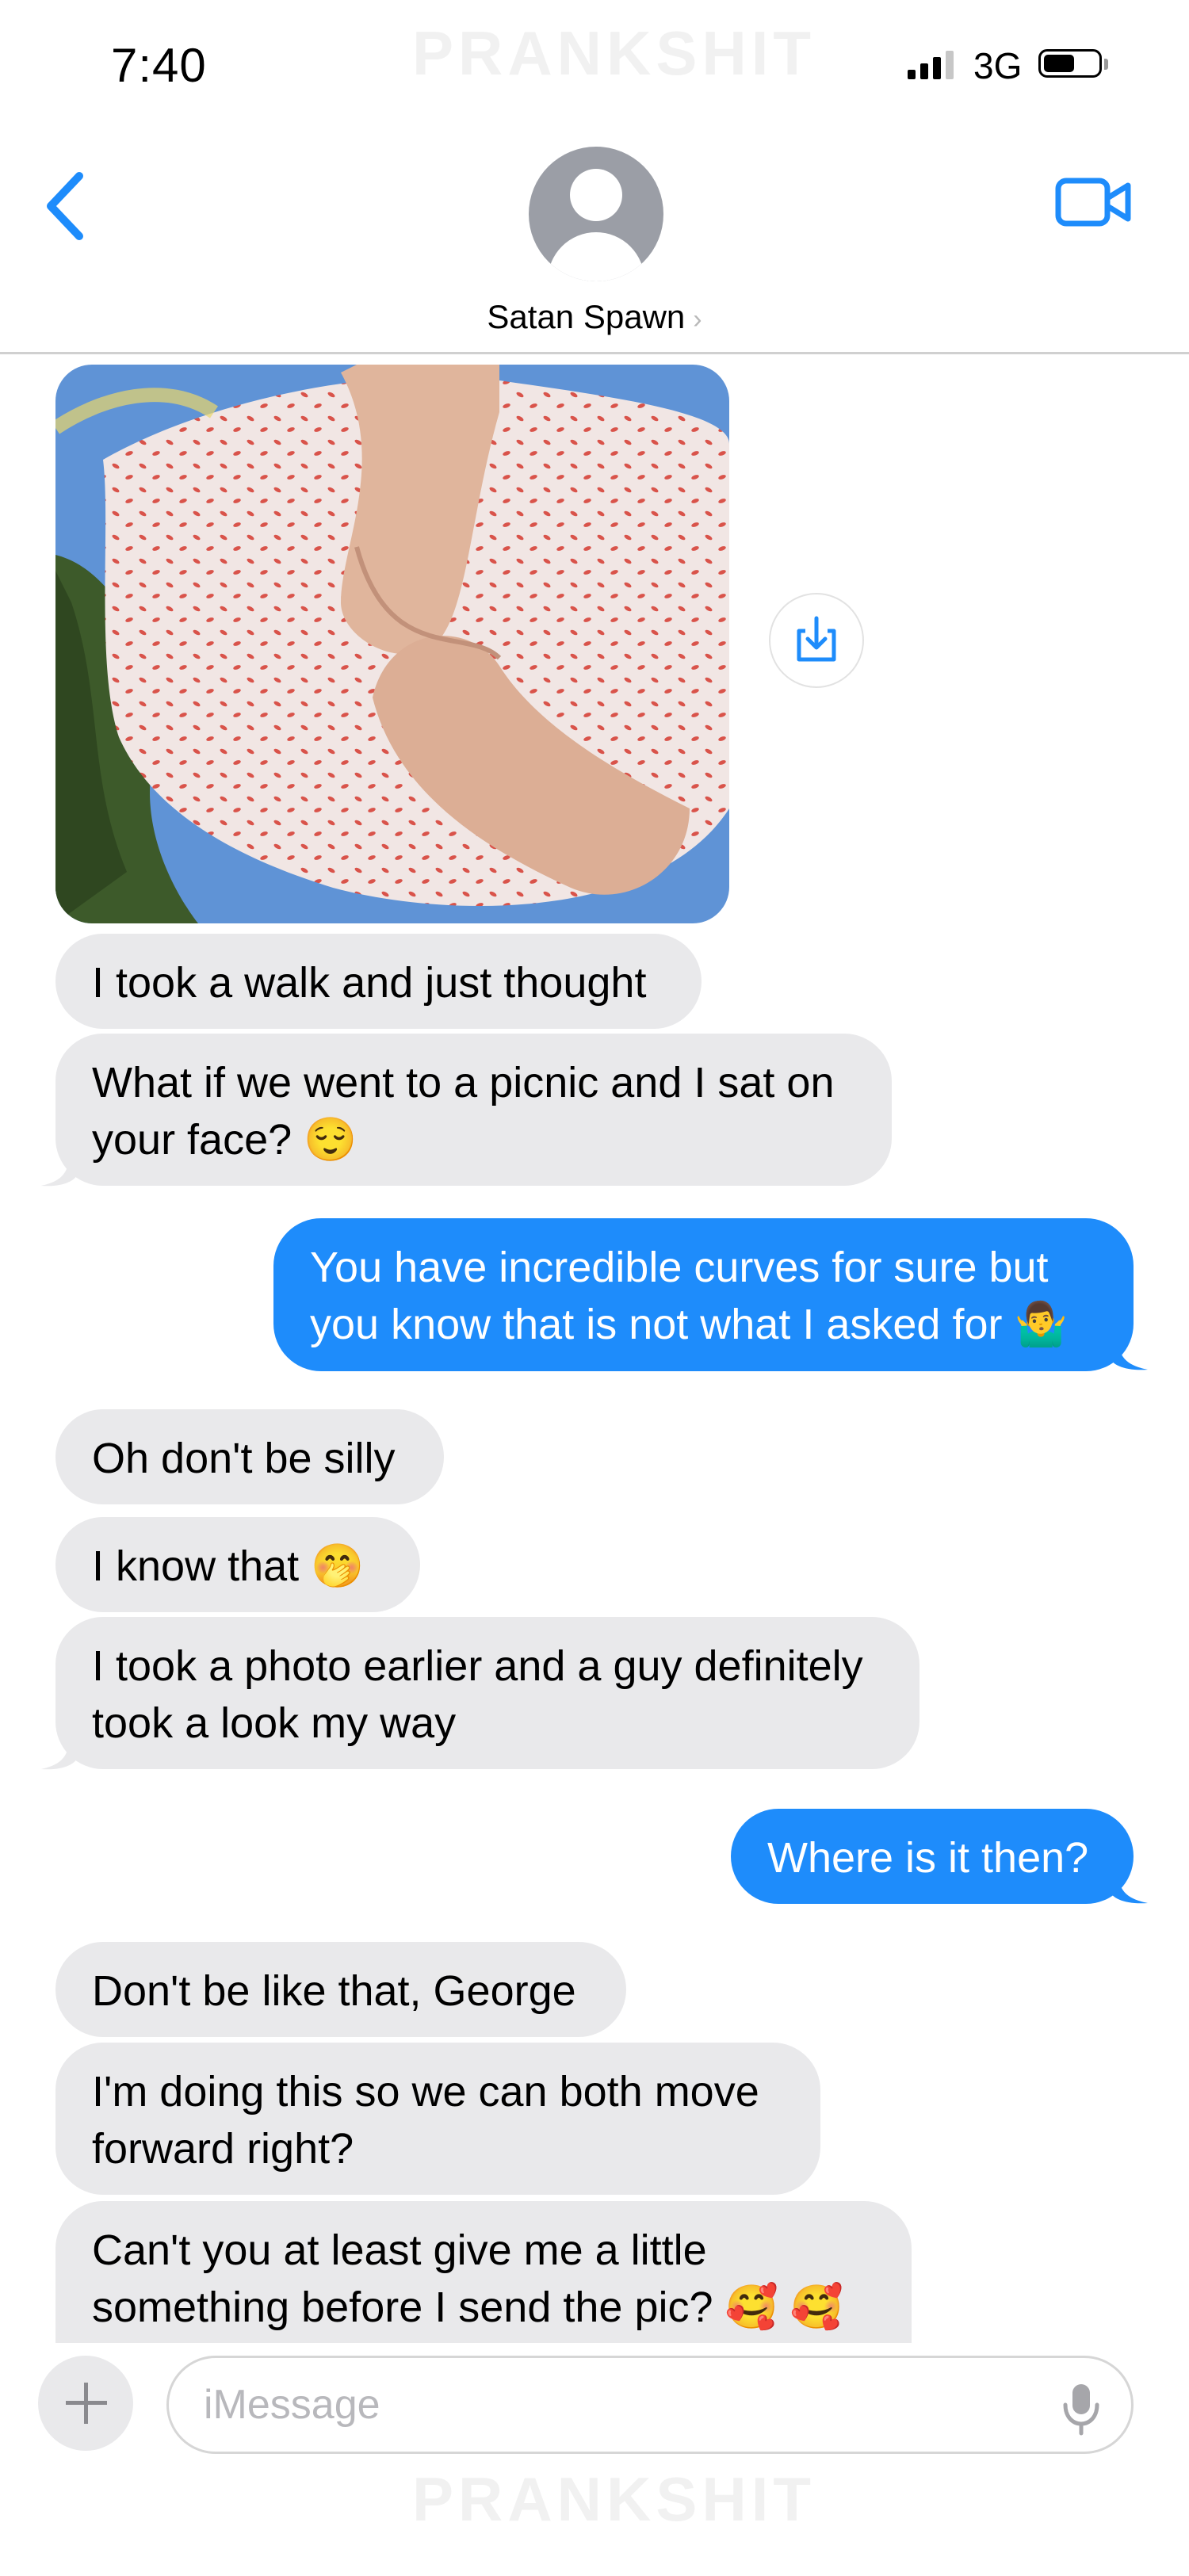 The width and height of the screenshot is (1189, 2576). What do you see at coordinates (596, 195) in the screenshot?
I see `person-icon` at bounding box center [596, 195].